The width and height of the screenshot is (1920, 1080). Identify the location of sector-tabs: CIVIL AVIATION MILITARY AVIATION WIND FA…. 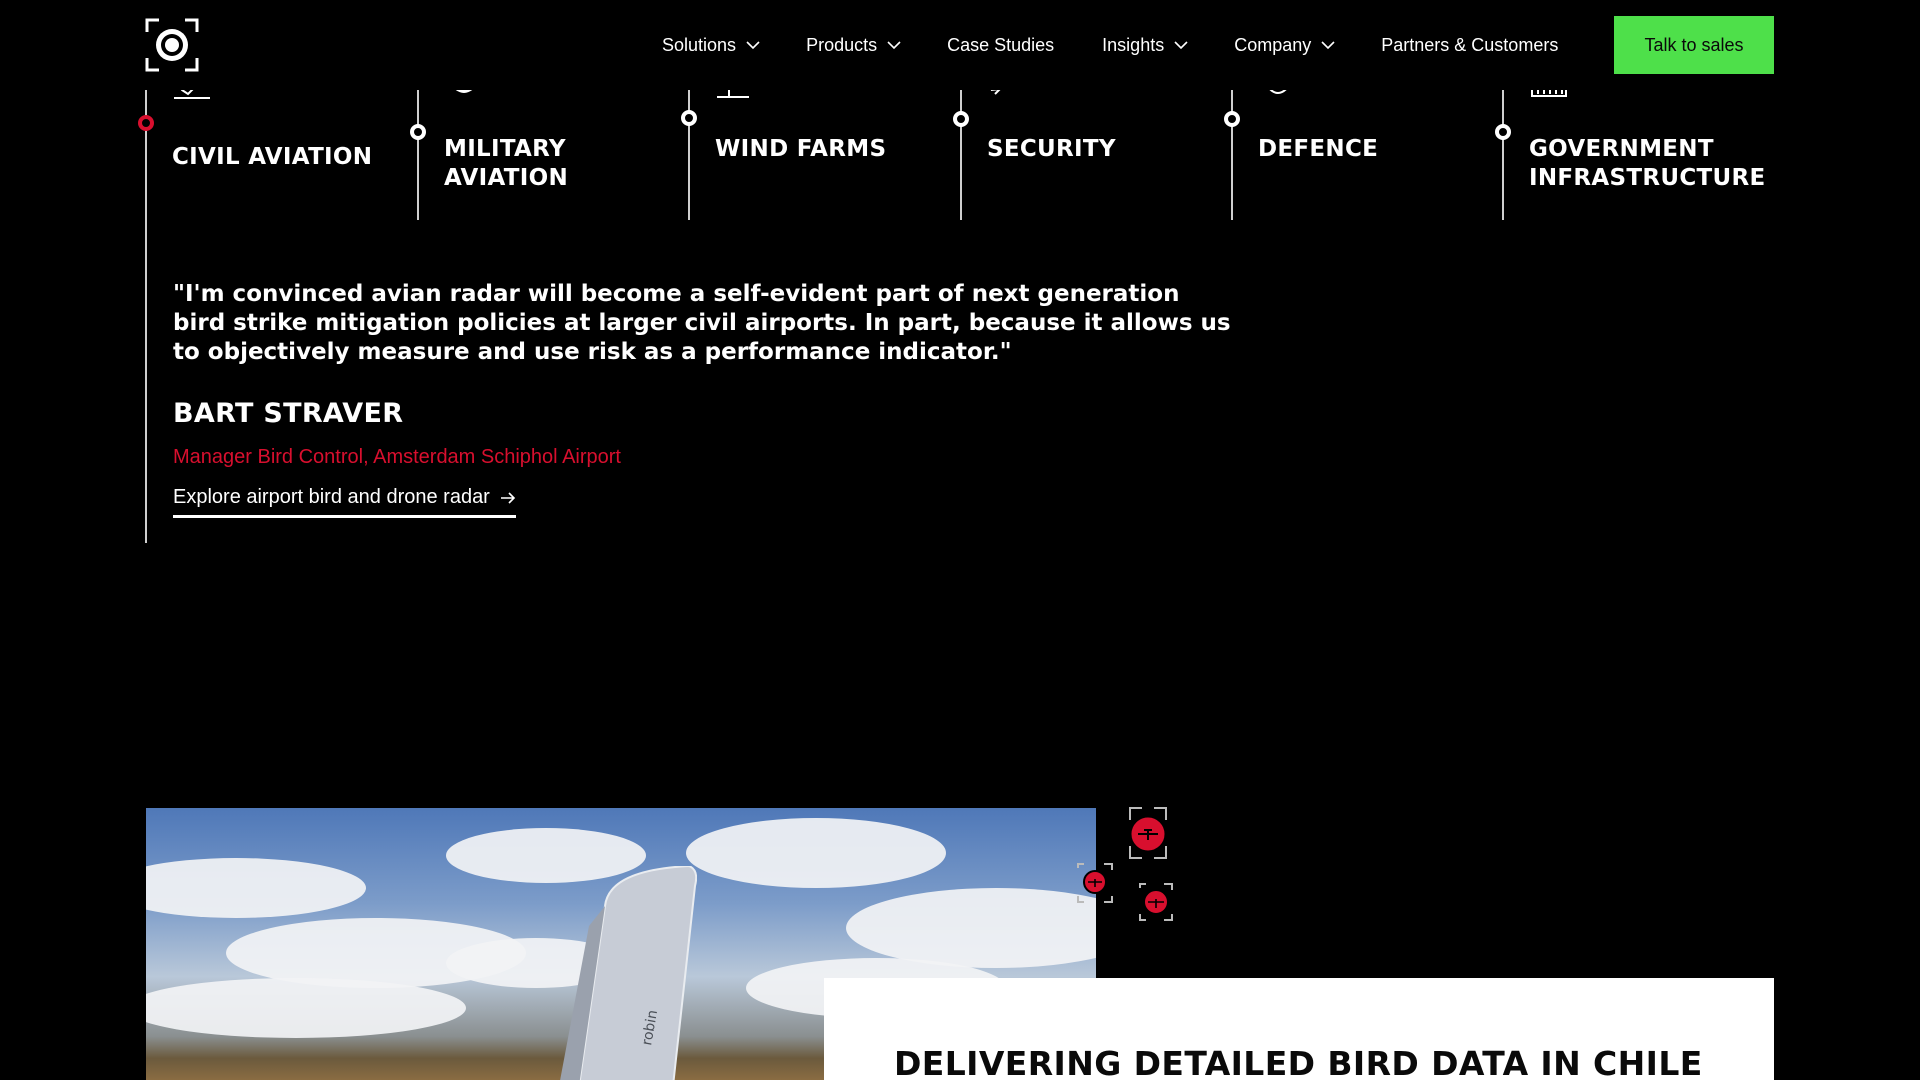
(956, 147).